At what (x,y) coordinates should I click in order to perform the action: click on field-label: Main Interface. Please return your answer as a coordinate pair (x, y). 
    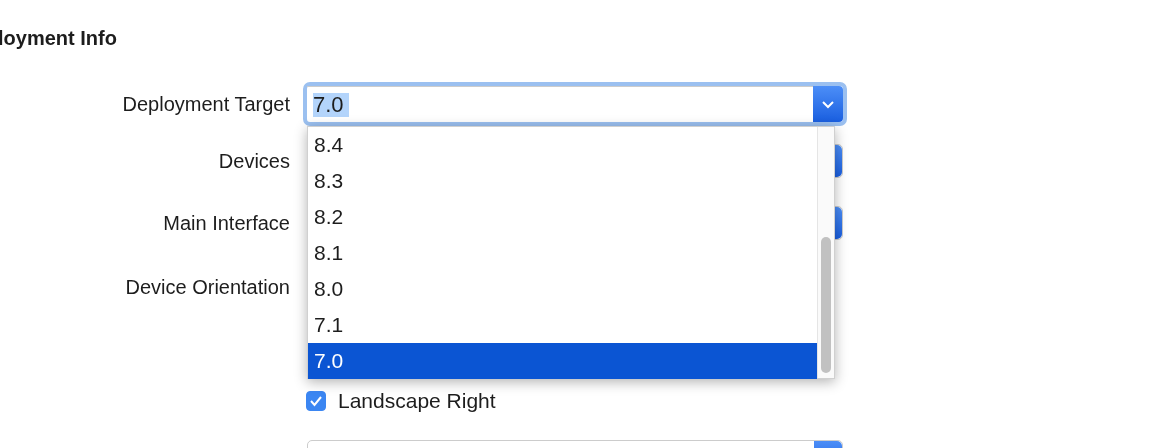
    Looking at the image, I should click on (226, 223).